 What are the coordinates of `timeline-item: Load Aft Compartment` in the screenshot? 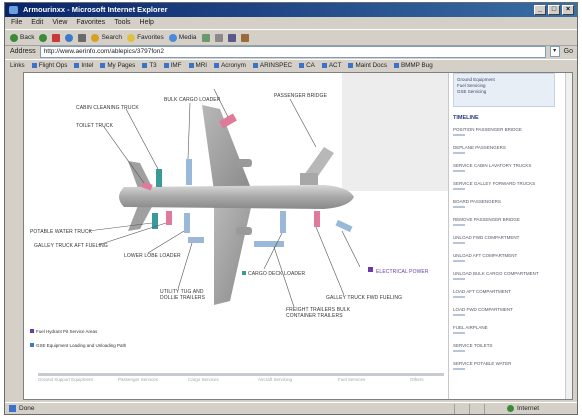 It's located at (482, 293).